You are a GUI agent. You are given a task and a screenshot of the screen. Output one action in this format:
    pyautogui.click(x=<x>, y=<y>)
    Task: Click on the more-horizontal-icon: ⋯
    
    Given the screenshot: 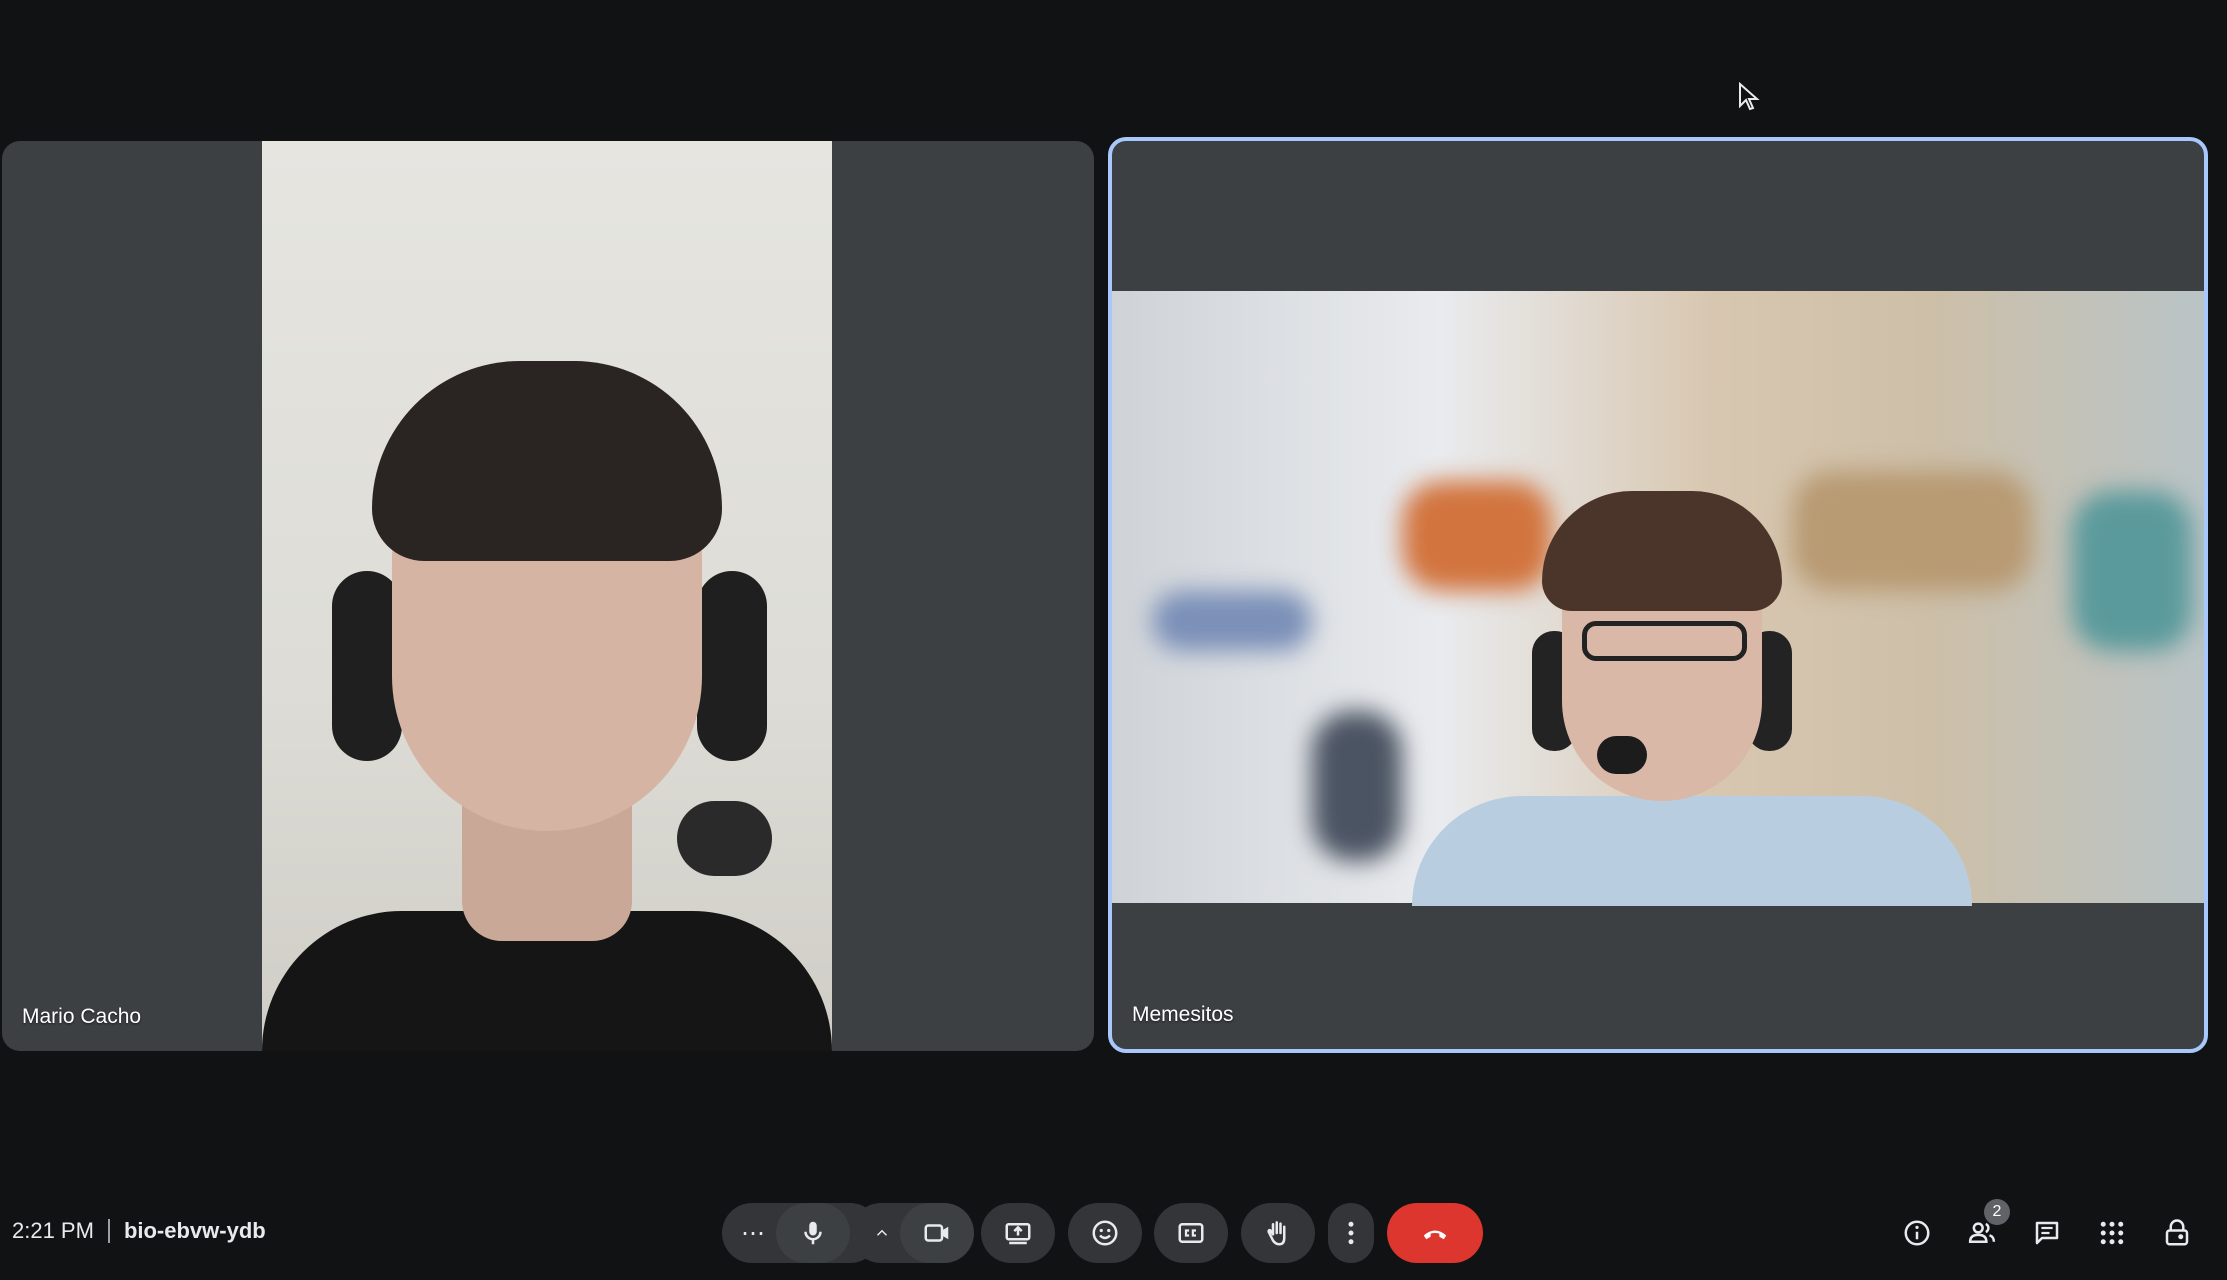 What is the action you would take?
    pyautogui.click(x=753, y=1233)
    